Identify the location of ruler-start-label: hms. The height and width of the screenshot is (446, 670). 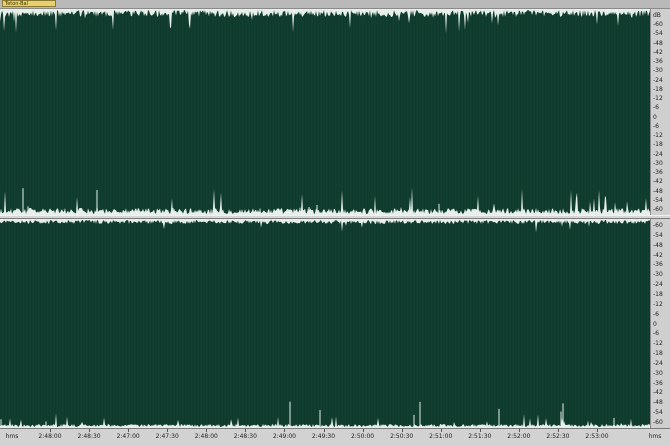
(12, 436).